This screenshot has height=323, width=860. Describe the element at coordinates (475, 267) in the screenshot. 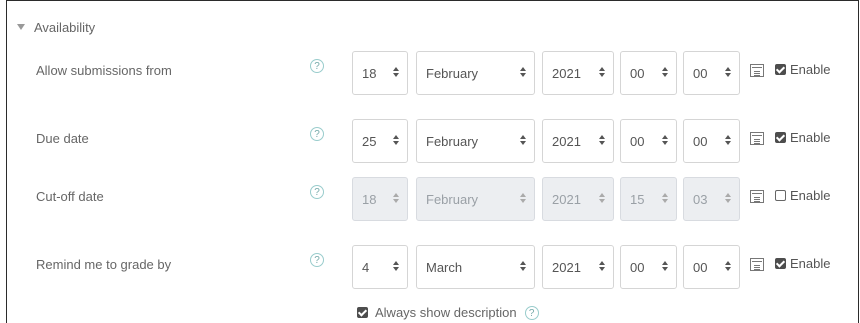

I see `month-select: March` at that location.